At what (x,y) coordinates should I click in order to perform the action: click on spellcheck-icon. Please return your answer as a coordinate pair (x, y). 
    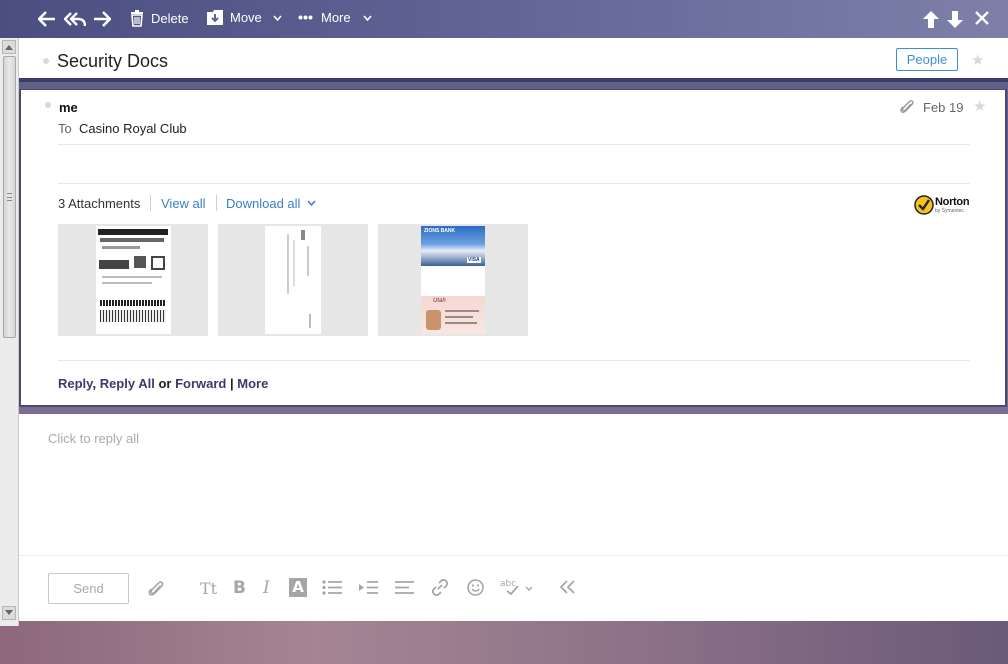
    Looking at the image, I should click on (516, 589).